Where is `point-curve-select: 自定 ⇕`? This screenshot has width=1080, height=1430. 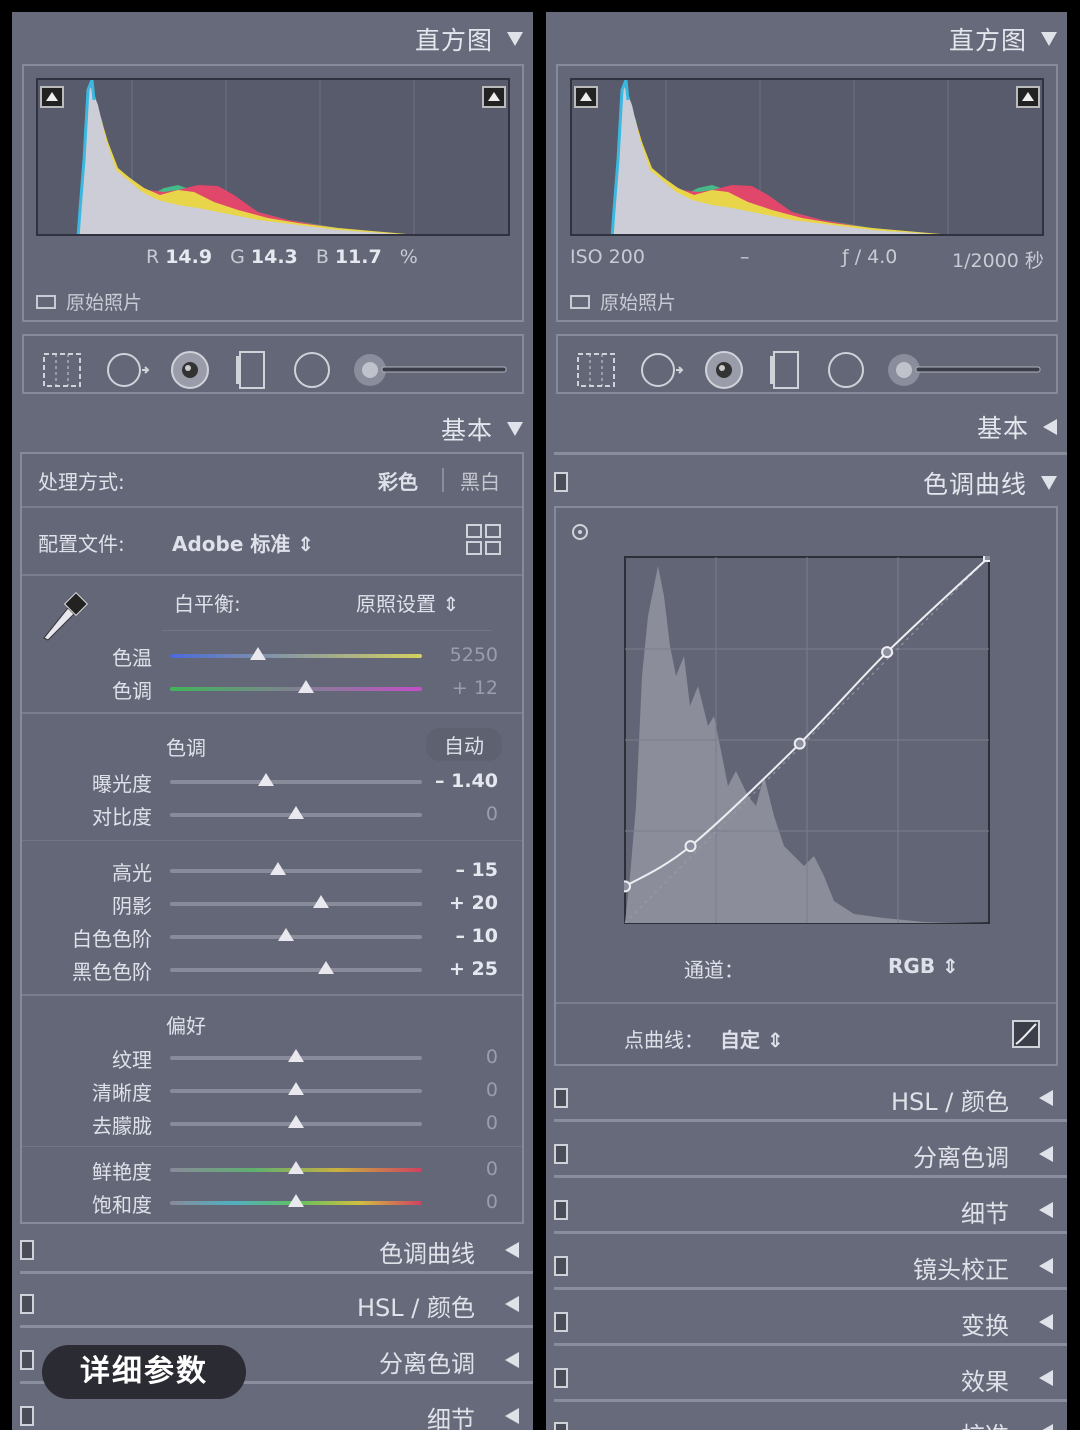 point-curve-select: 自定 ⇕ is located at coordinates (752, 1038).